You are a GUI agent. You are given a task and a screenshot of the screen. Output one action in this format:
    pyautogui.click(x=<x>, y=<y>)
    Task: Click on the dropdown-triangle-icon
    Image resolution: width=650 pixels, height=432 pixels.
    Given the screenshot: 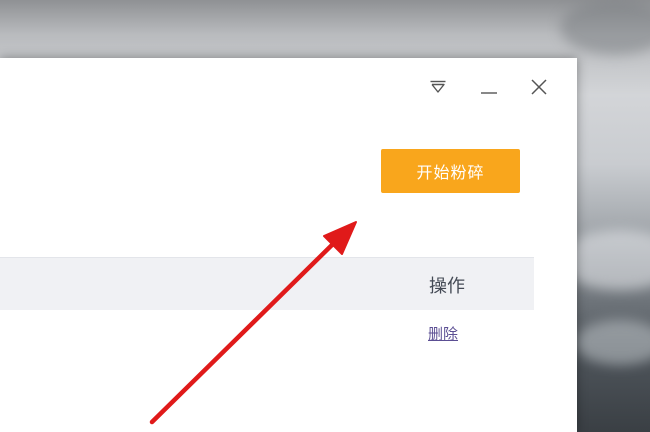 What is the action you would take?
    pyautogui.click(x=438, y=86)
    